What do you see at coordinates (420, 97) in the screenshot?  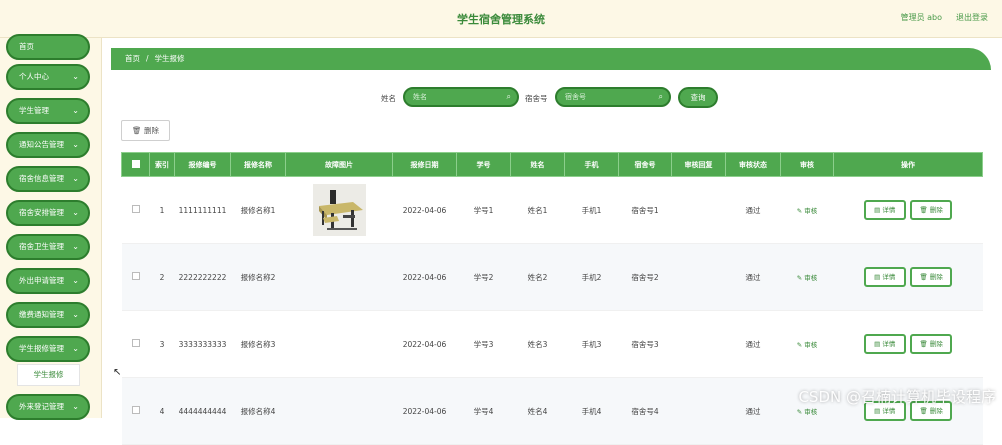 I see `name-placeholder: 姓名` at bounding box center [420, 97].